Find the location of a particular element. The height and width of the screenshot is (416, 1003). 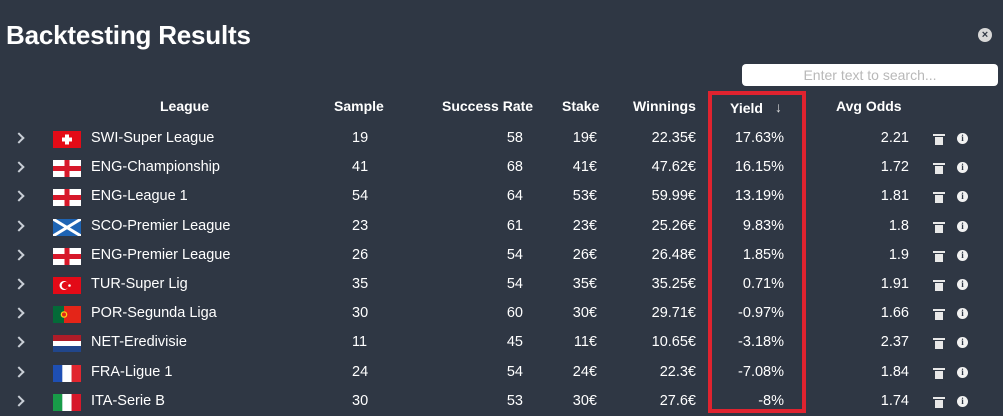

table-row: ENG-League 1 54 64 53€ 59.99€ 13.19% 1.81 i is located at coordinates (501, 196).